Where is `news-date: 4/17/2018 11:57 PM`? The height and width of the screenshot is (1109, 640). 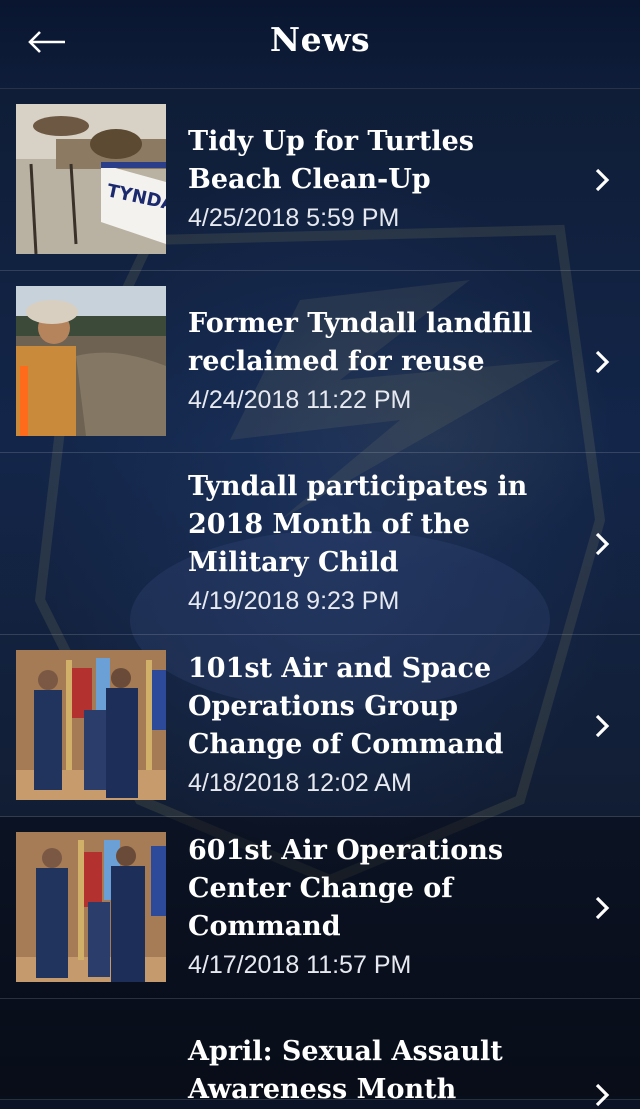
news-date: 4/17/2018 11:57 PM is located at coordinates (300, 964).